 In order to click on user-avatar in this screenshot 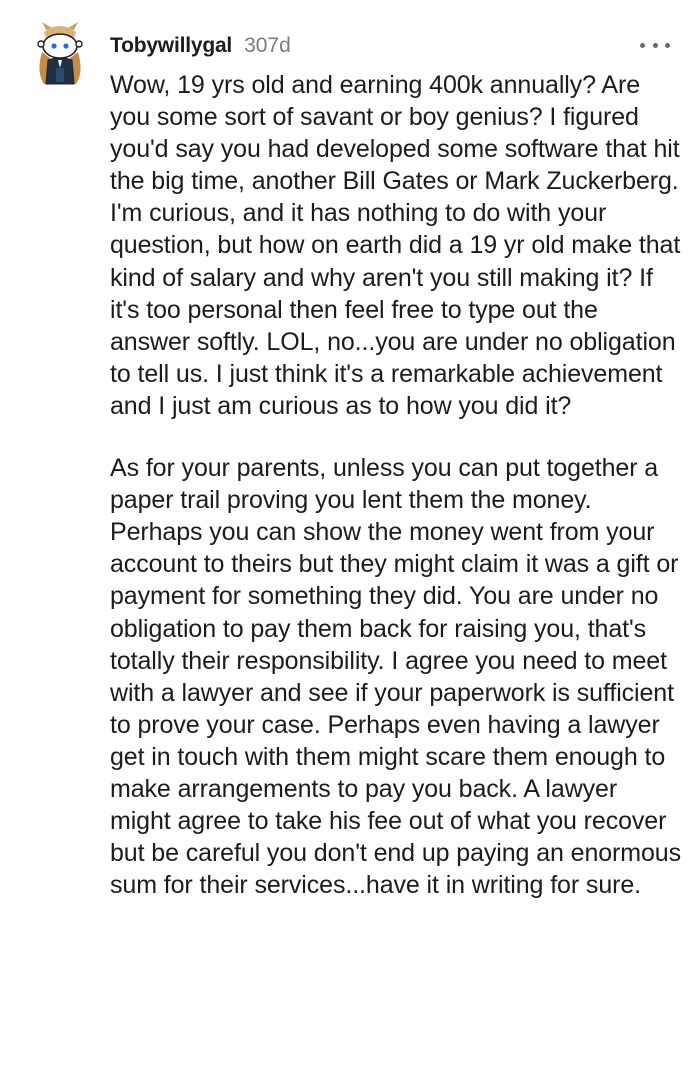, I will do `click(60, 54)`.